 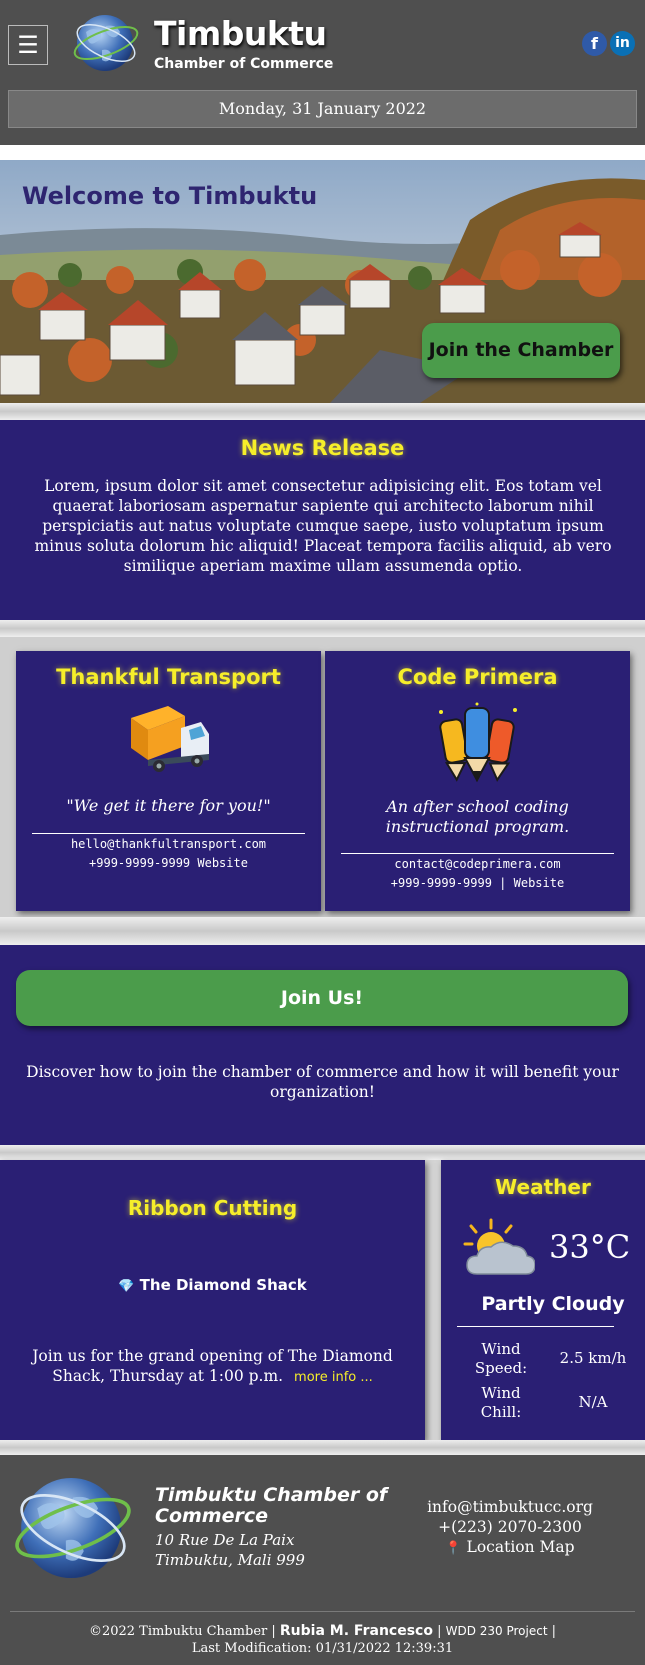 What do you see at coordinates (478, 742) in the screenshot?
I see `pencils-icon` at bounding box center [478, 742].